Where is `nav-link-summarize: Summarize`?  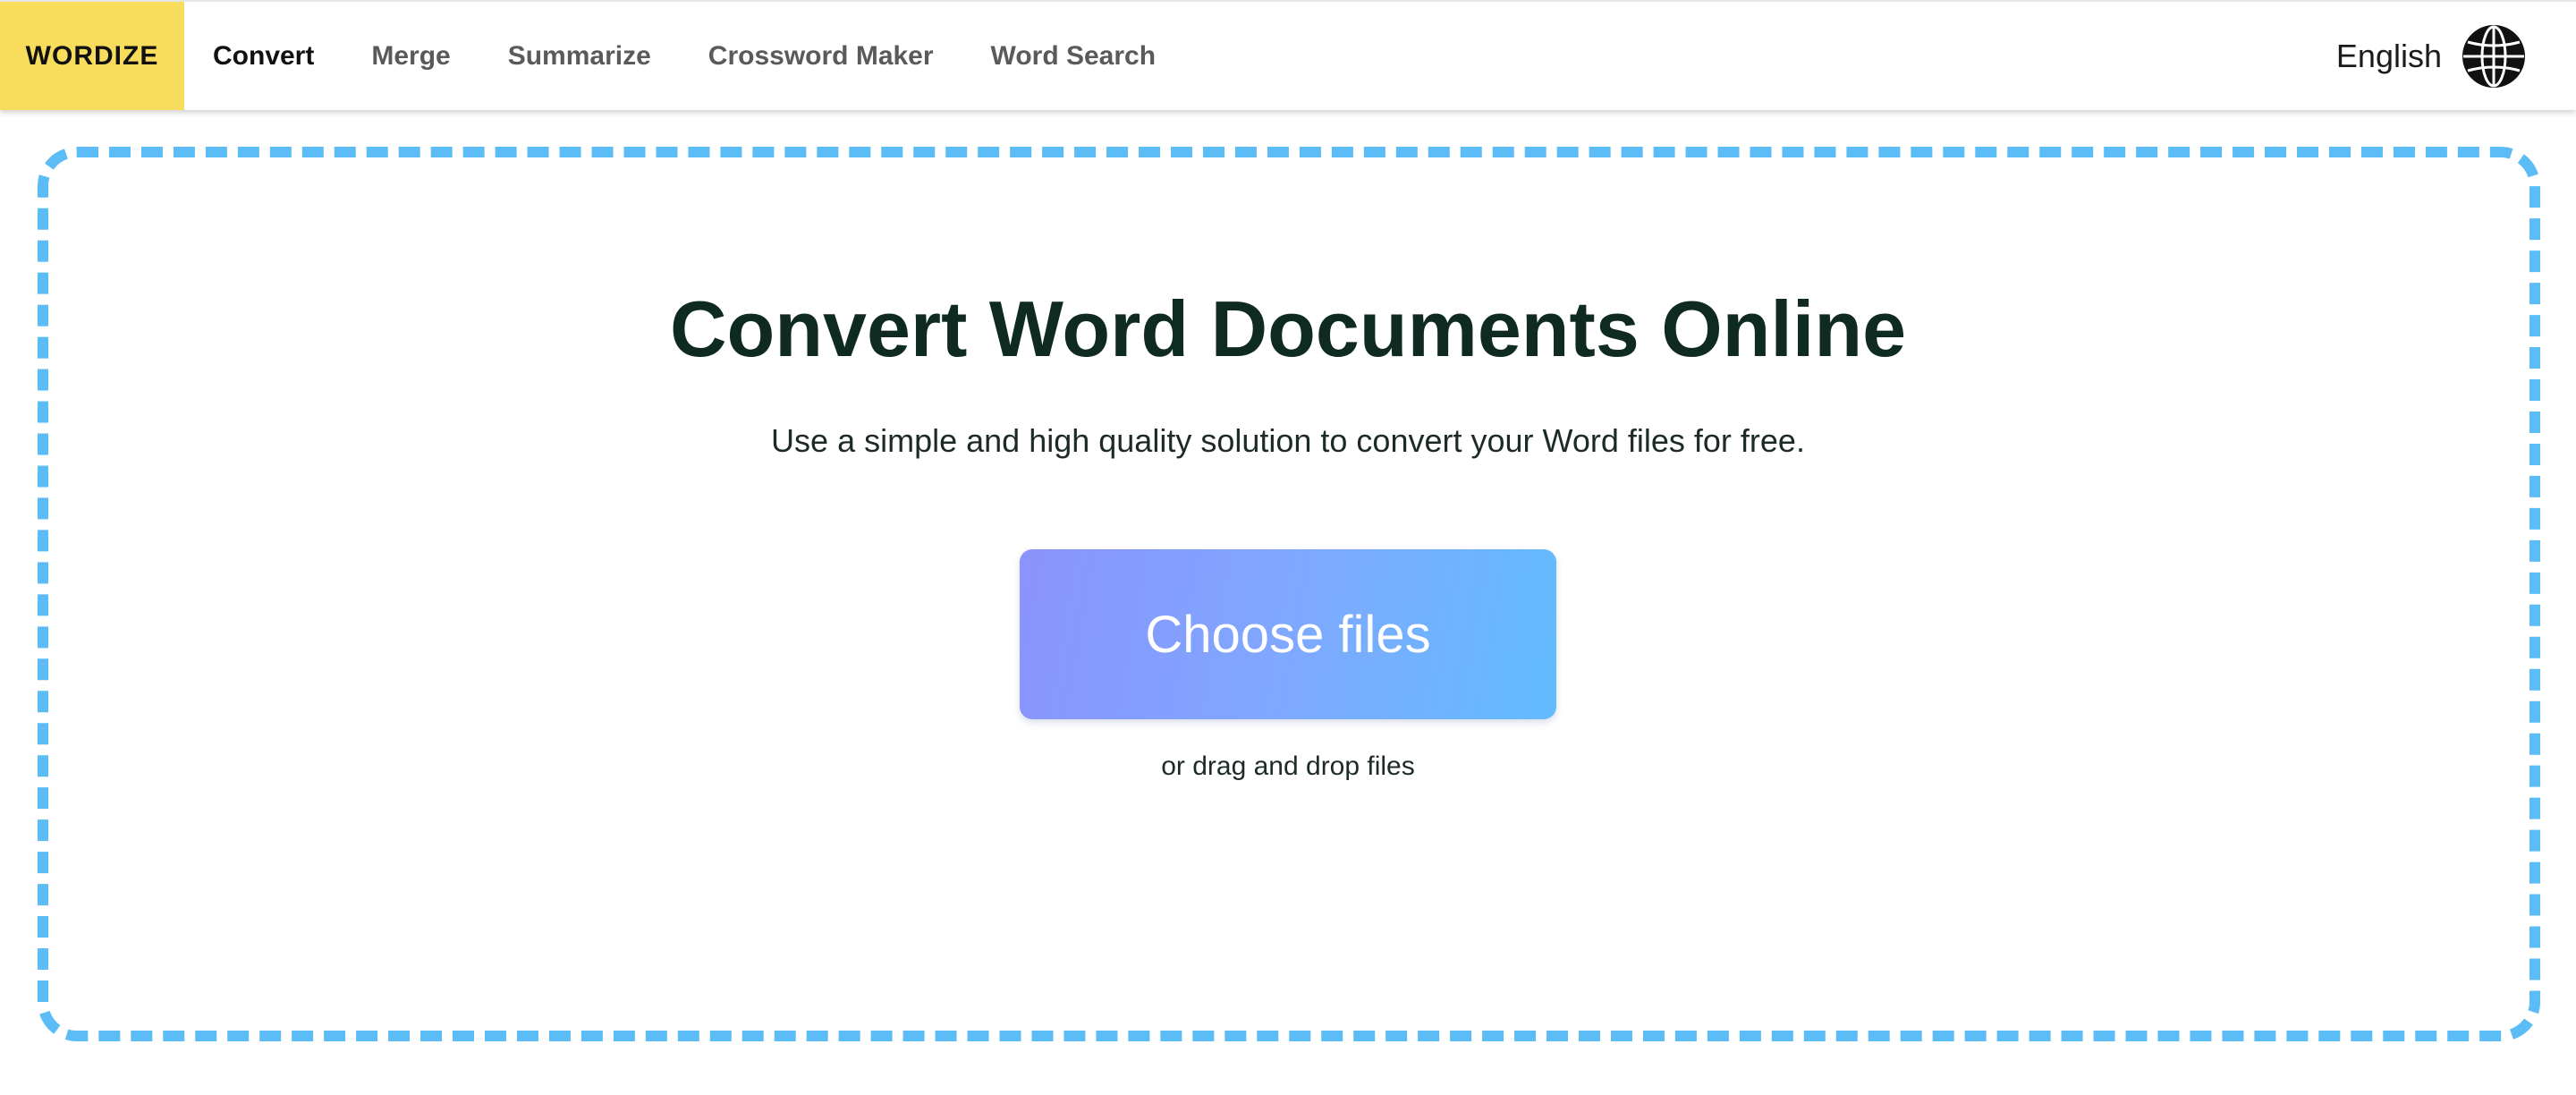 nav-link-summarize: Summarize is located at coordinates (579, 57).